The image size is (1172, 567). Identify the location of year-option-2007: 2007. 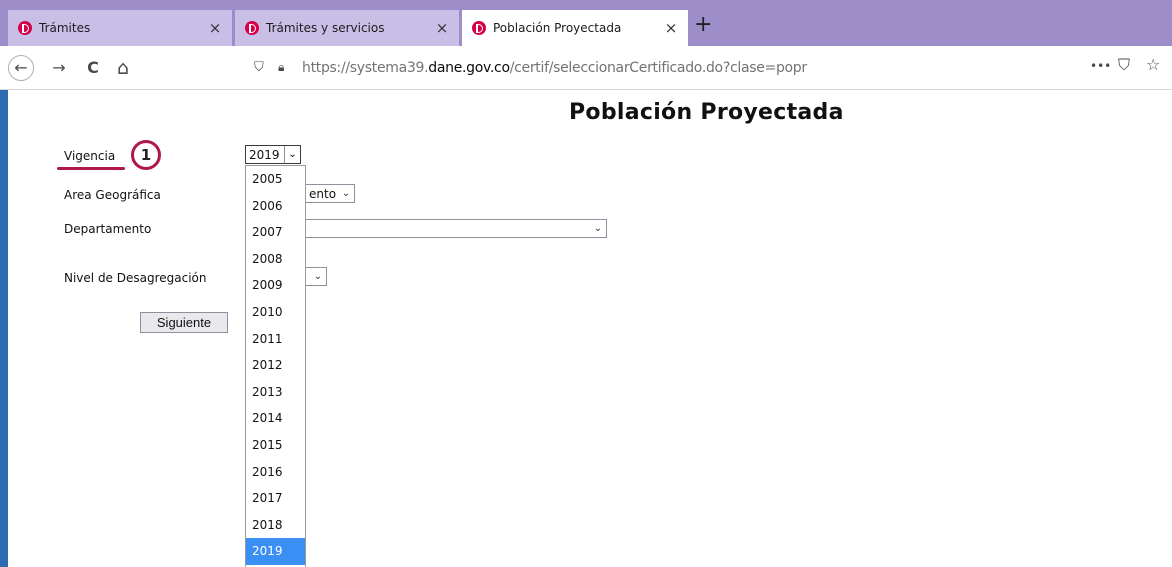
(275, 232).